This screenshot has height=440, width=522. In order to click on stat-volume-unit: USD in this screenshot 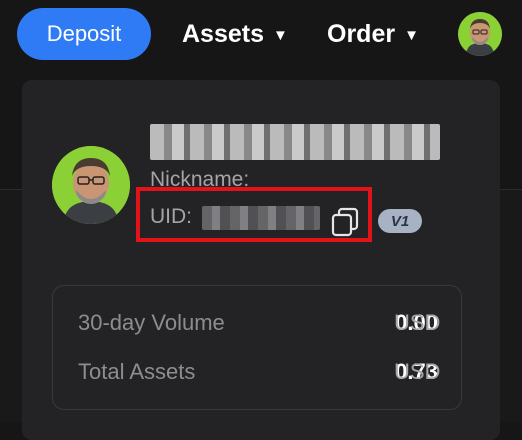, I will do `click(417, 322)`.